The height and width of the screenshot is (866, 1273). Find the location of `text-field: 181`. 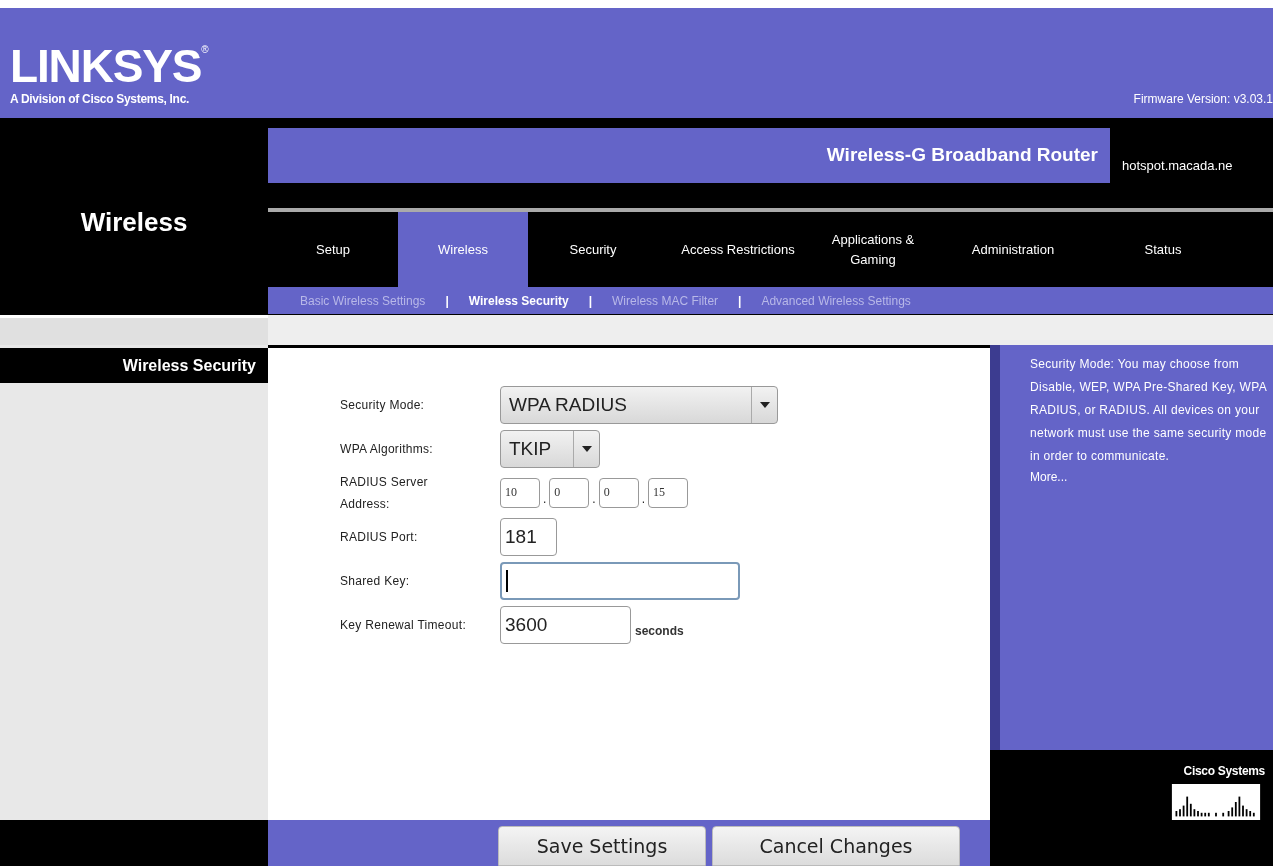

text-field: 181 is located at coordinates (528, 537).